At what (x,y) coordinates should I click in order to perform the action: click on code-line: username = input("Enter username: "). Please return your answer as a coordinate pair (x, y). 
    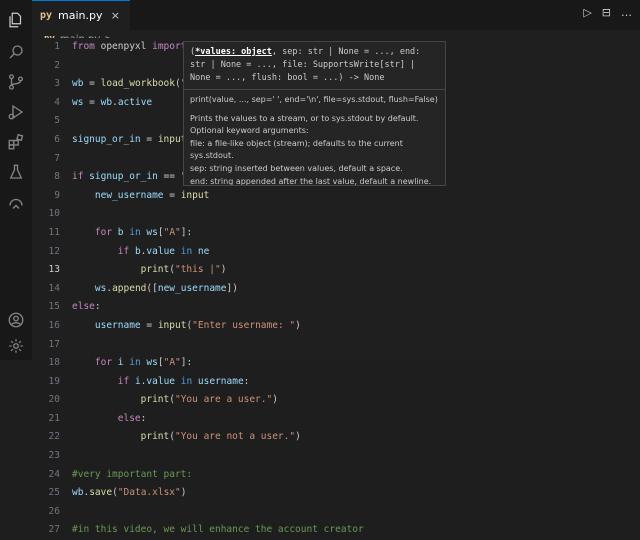
    Looking at the image, I should click on (356, 326).